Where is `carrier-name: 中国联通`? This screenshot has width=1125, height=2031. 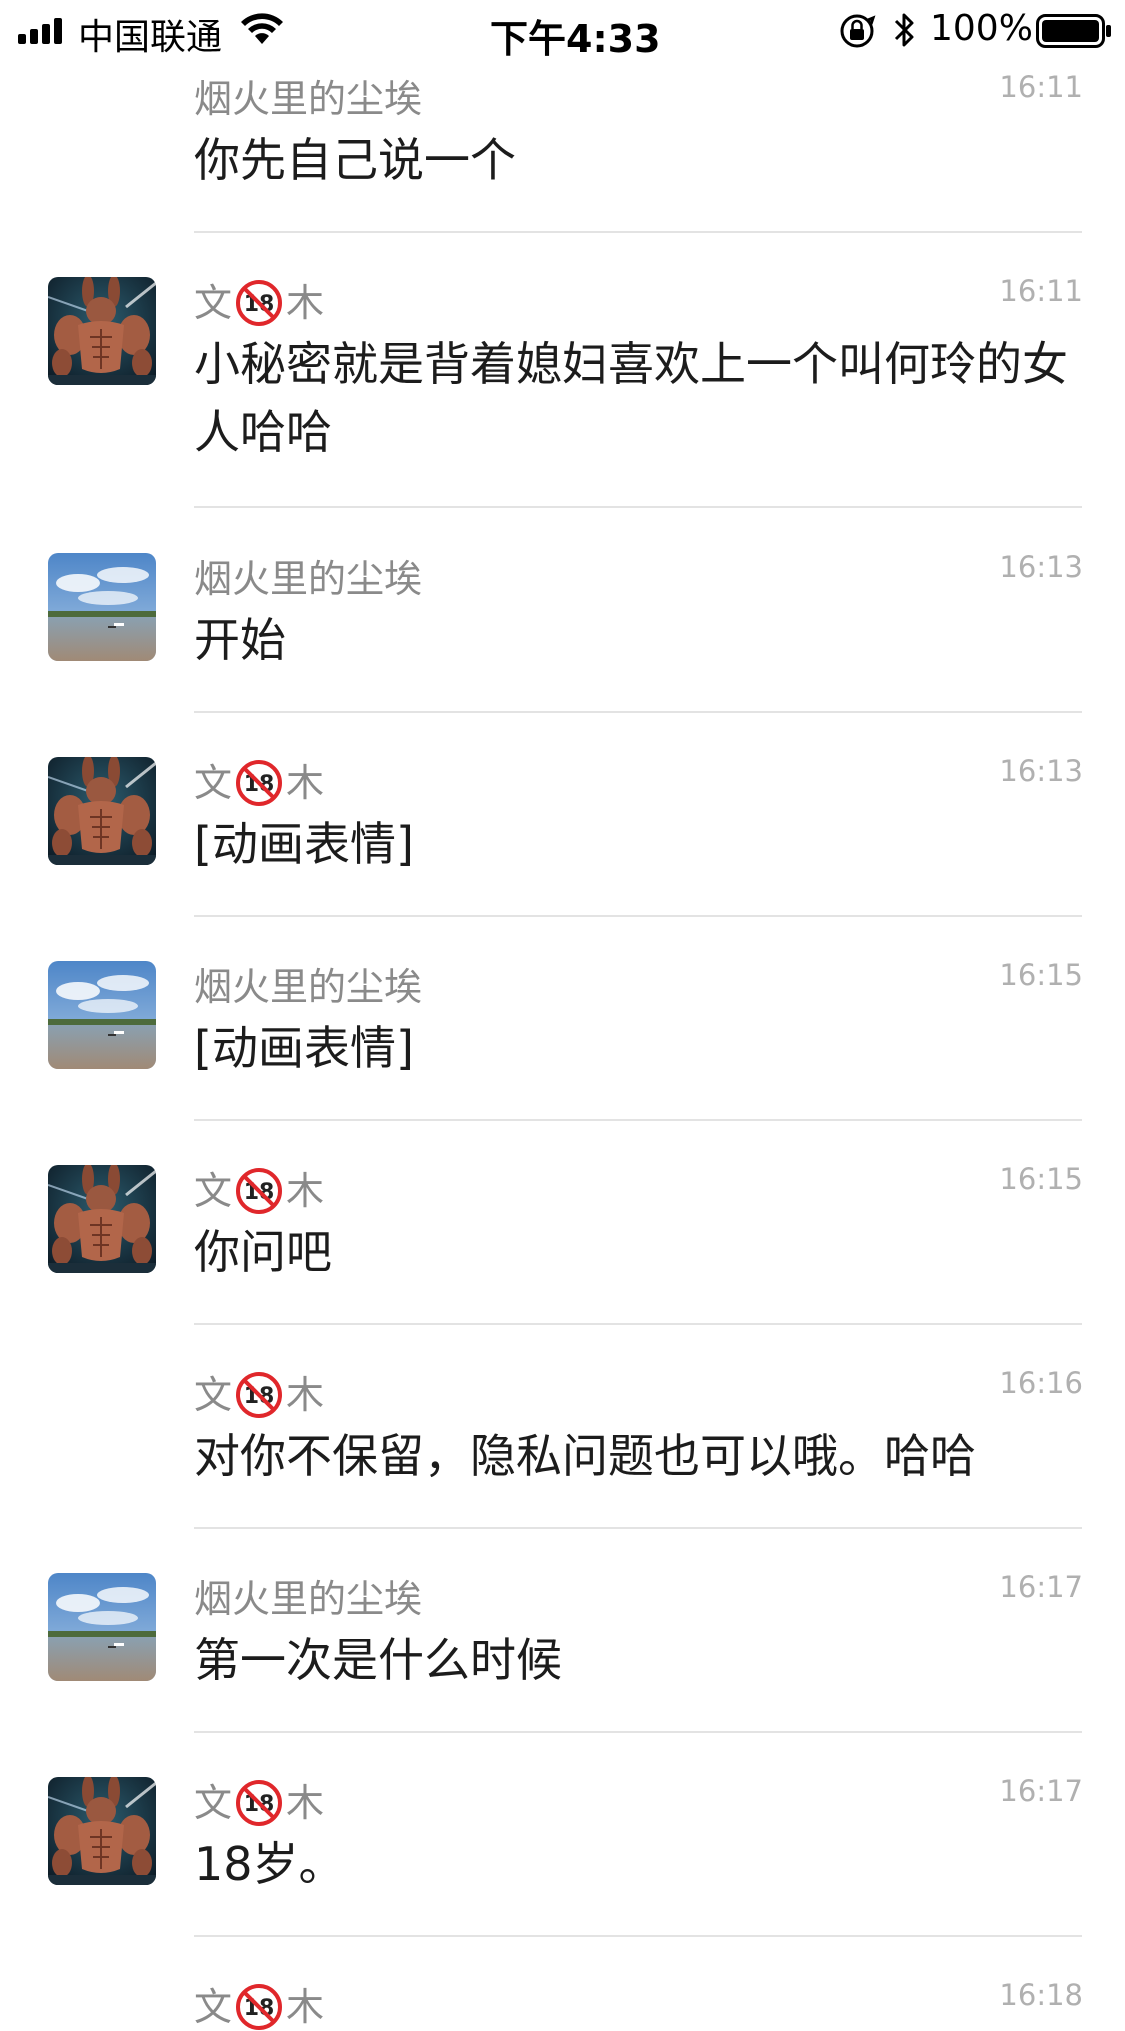
carrier-name: 中国联通 is located at coordinates (150, 37).